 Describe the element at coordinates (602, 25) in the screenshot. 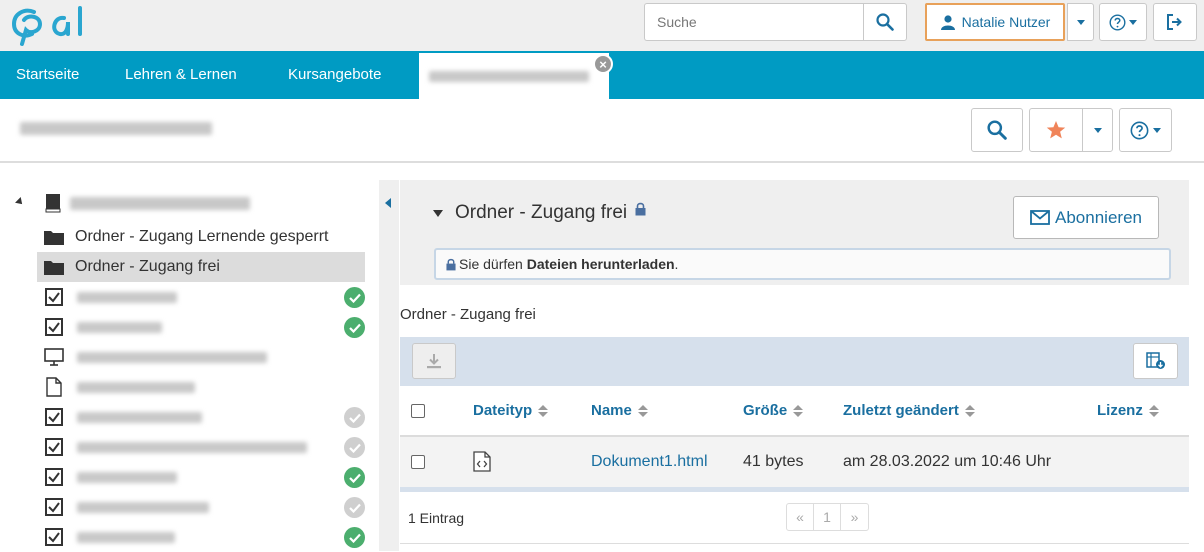

I see `top-header: Natalie Nutzer` at that location.